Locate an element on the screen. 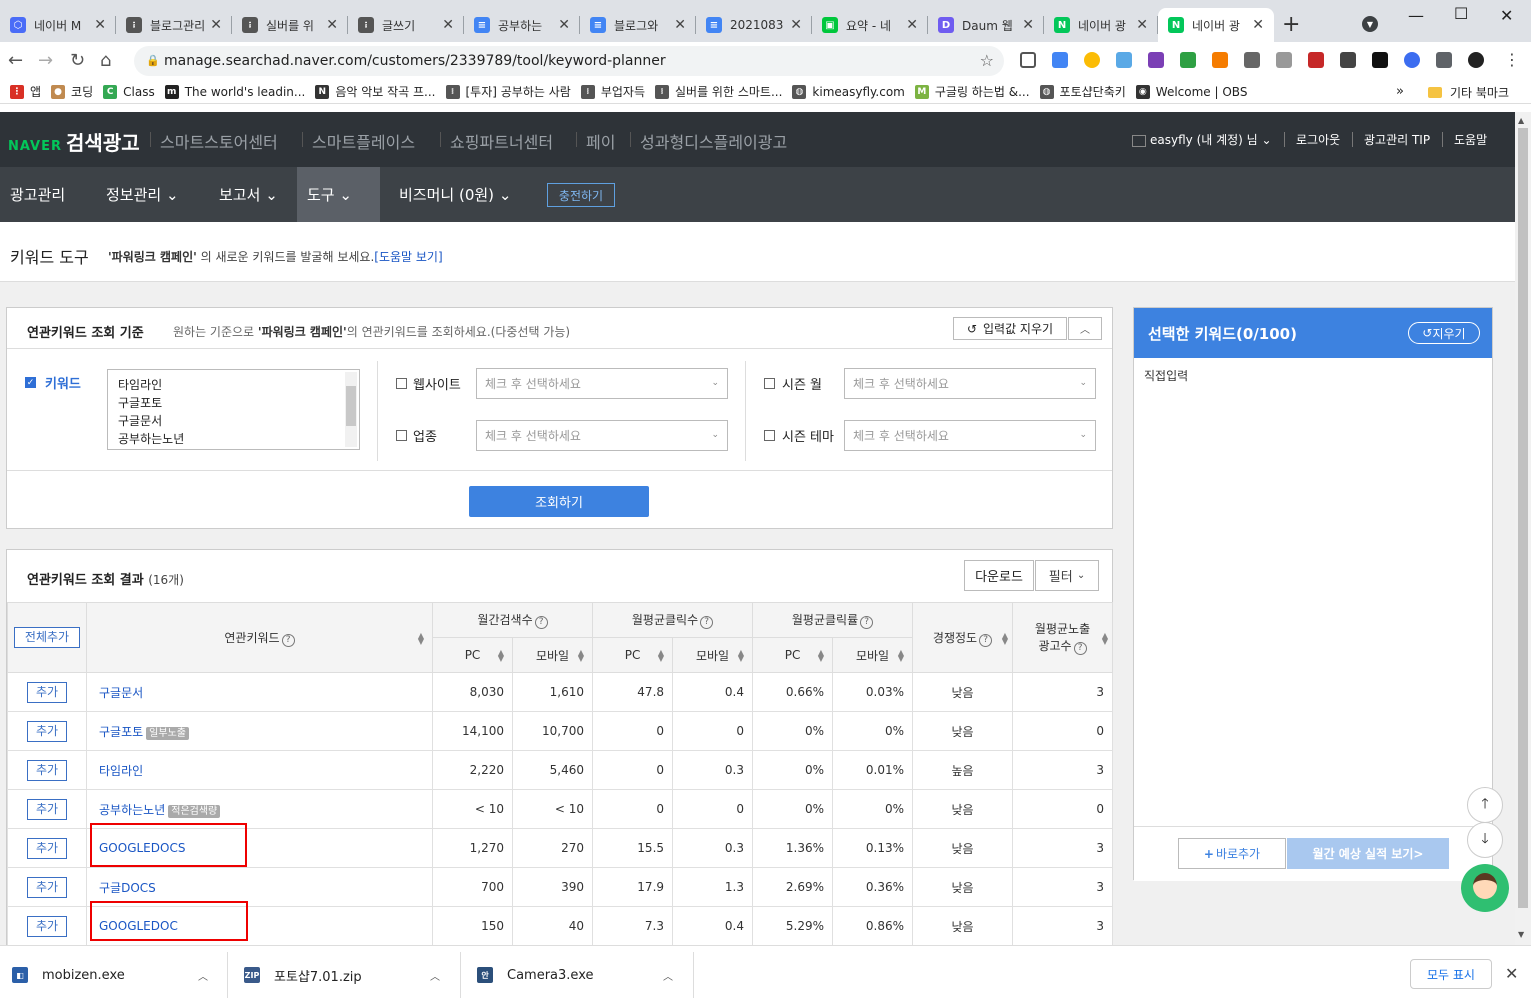 Image resolution: width=1531 pixels, height=1003 pixels. browser-tab: N 네이버 광 ✕ is located at coordinates (1101, 25).